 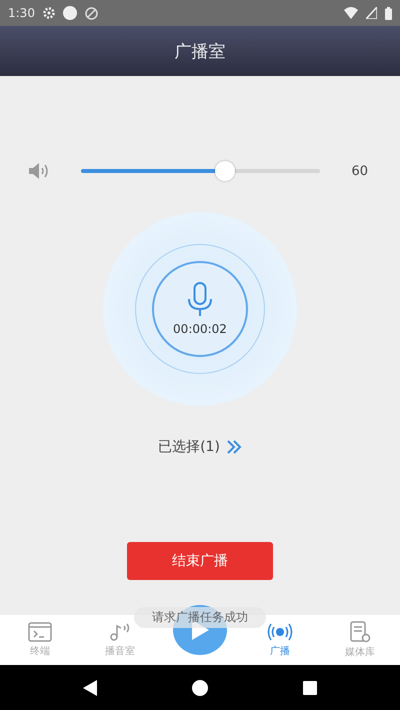 What do you see at coordinates (200, 329) in the screenshot?
I see `recording-timer: 00:00:02` at bounding box center [200, 329].